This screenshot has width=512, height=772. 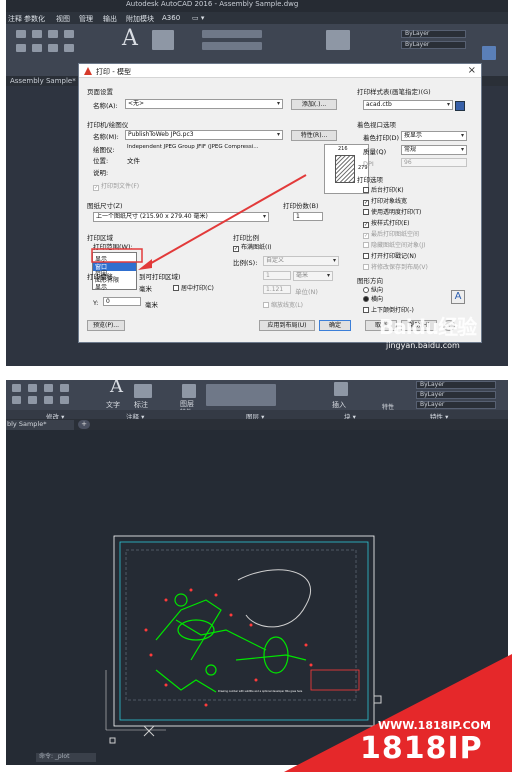 What do you see at coordinates (32, 388) in the screenshot?
I see `array-icon` at bounding box center [32, 388].